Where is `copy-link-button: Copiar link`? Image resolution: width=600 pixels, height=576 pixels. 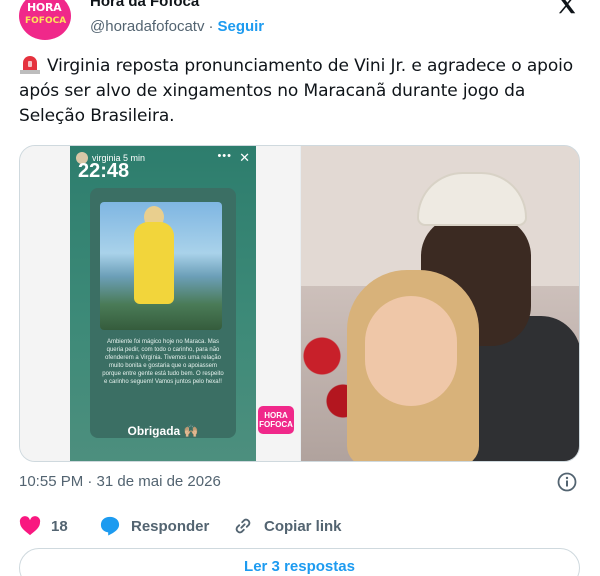
copy-link-button: Copiar link is located at coordinates (287, 526).